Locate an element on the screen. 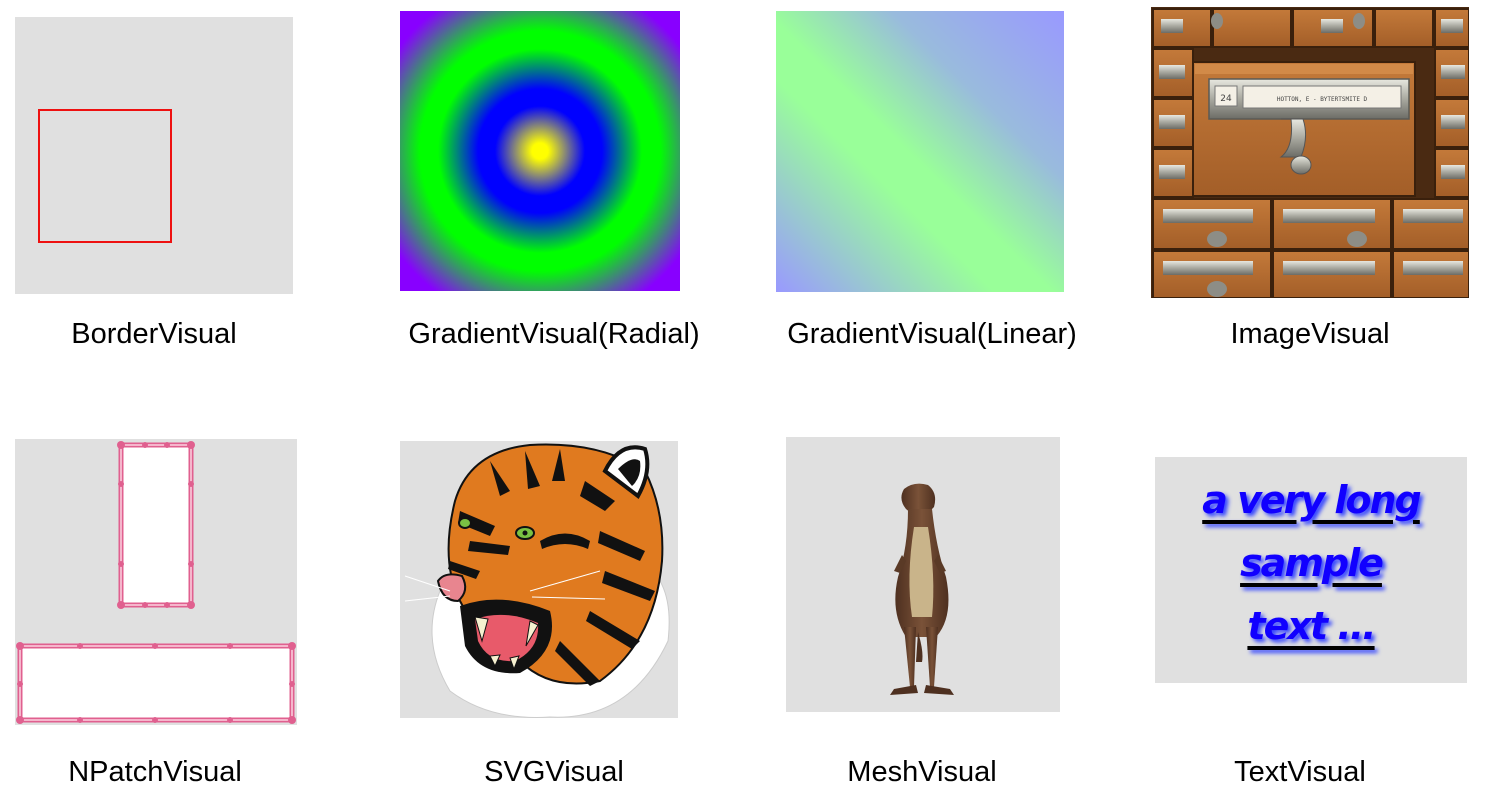 The image size is (1493, 800). svg-visual-caption: SVGVisual is located at coordinates (554, 772).